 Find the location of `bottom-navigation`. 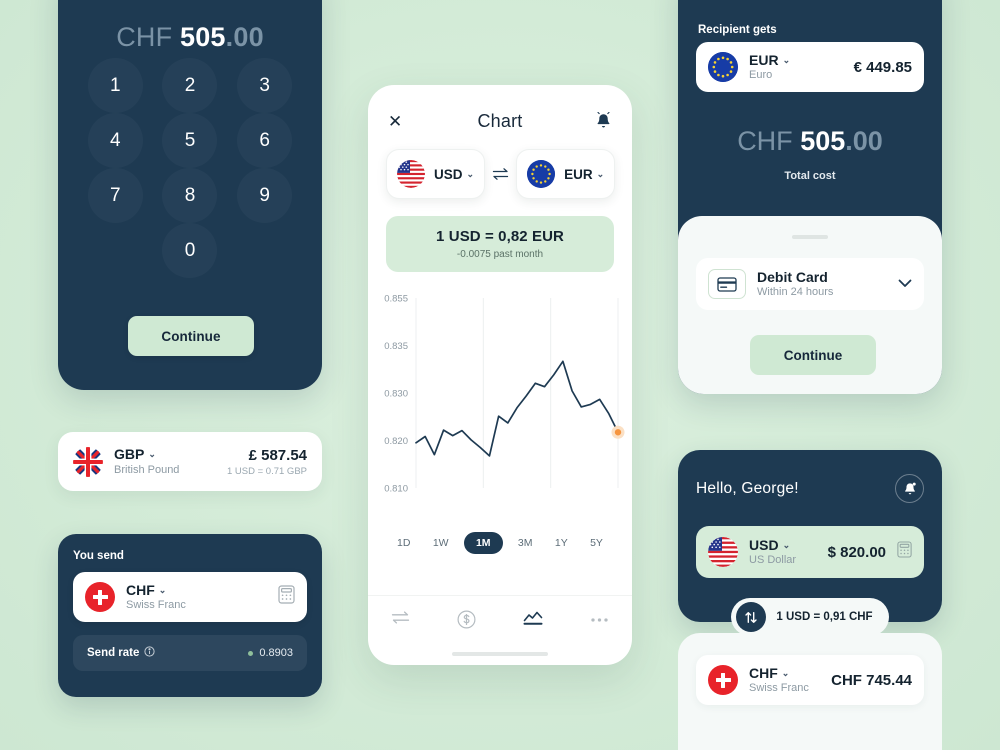

bottom-navigation is located at coordinates (500, 630).